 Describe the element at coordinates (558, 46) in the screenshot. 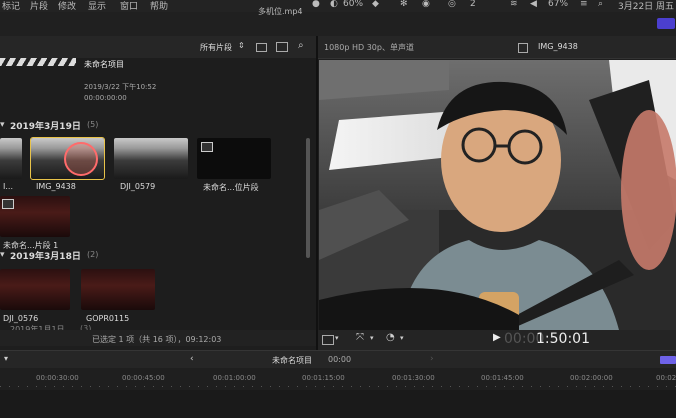

I see `viewer-clip-name: IMG_9438` at that location.